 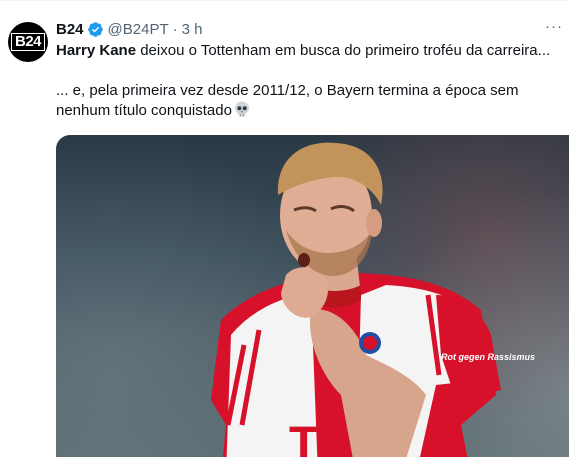 What do you see at coordinates (95, 29) in the screenshot?
I see `verified-badge-icon` at bounding box center [95, 29].